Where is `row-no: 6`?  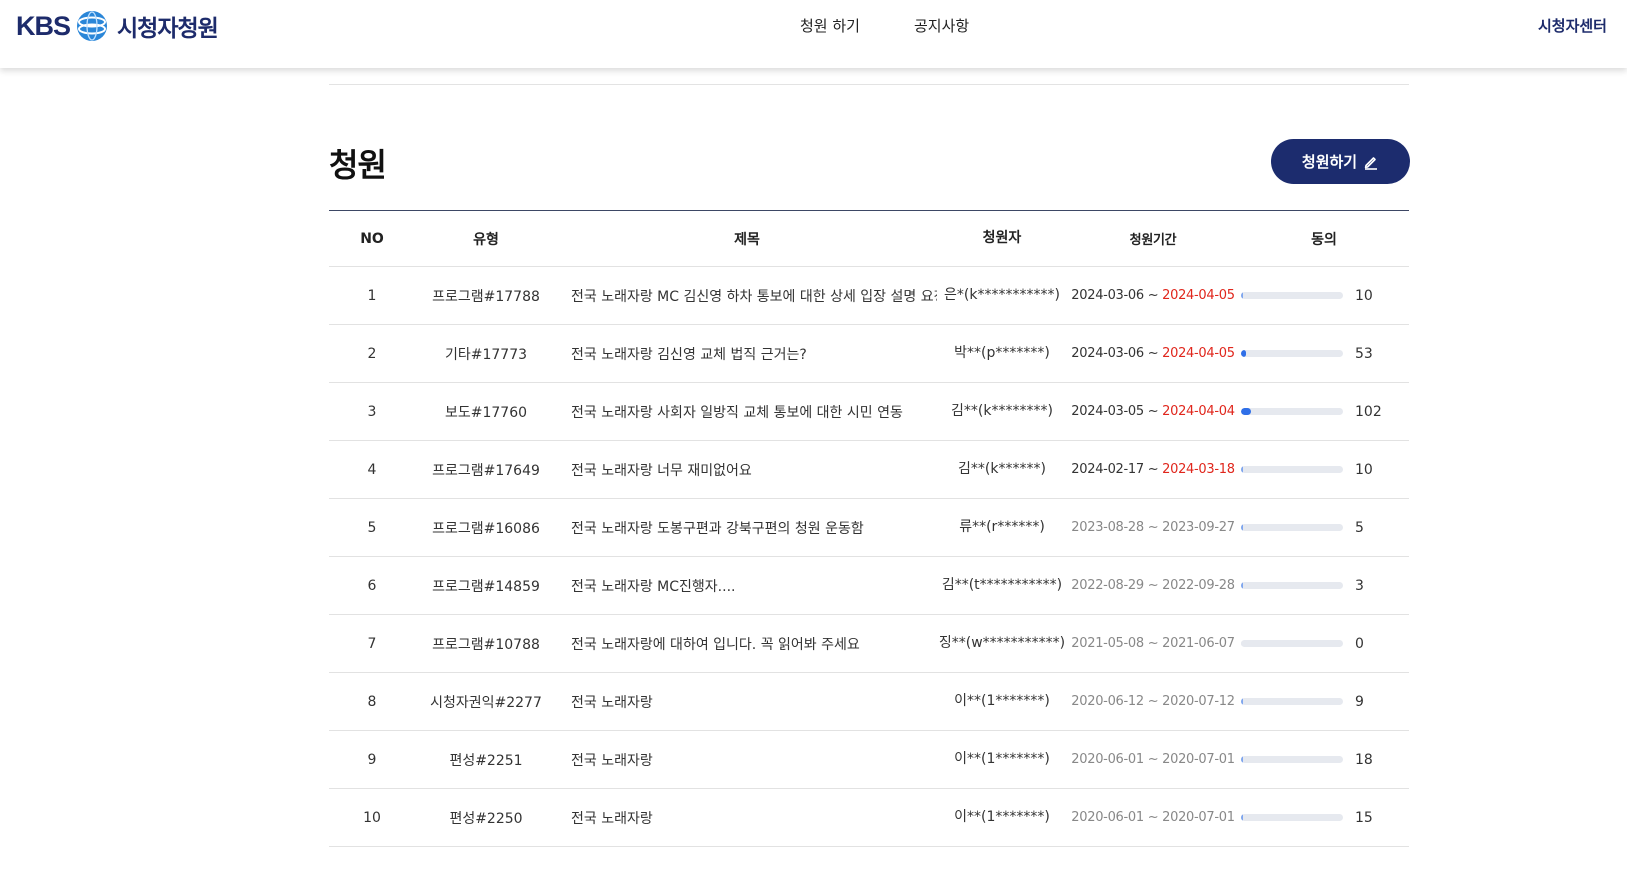
row-no: 6 is located at coordinates (372, 585).